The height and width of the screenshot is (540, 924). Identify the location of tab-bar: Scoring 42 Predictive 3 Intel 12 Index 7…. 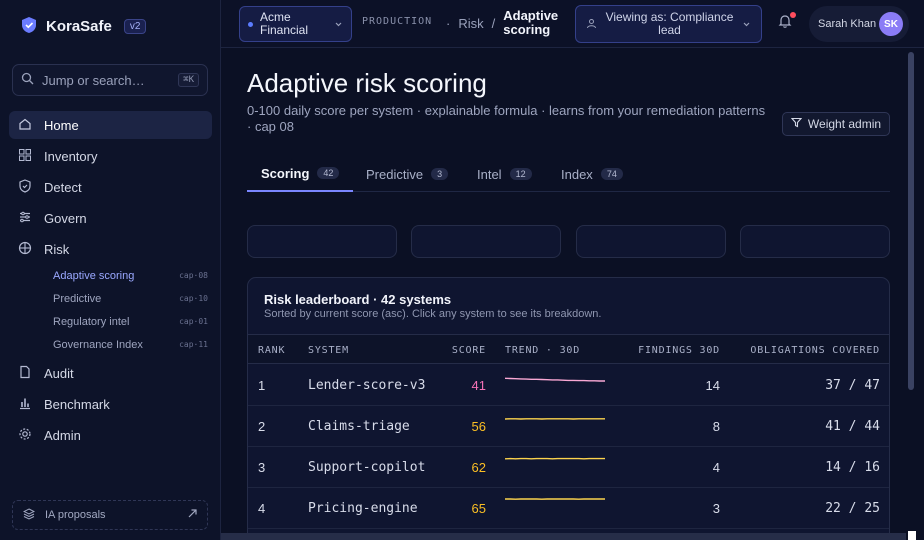
(568, 174).